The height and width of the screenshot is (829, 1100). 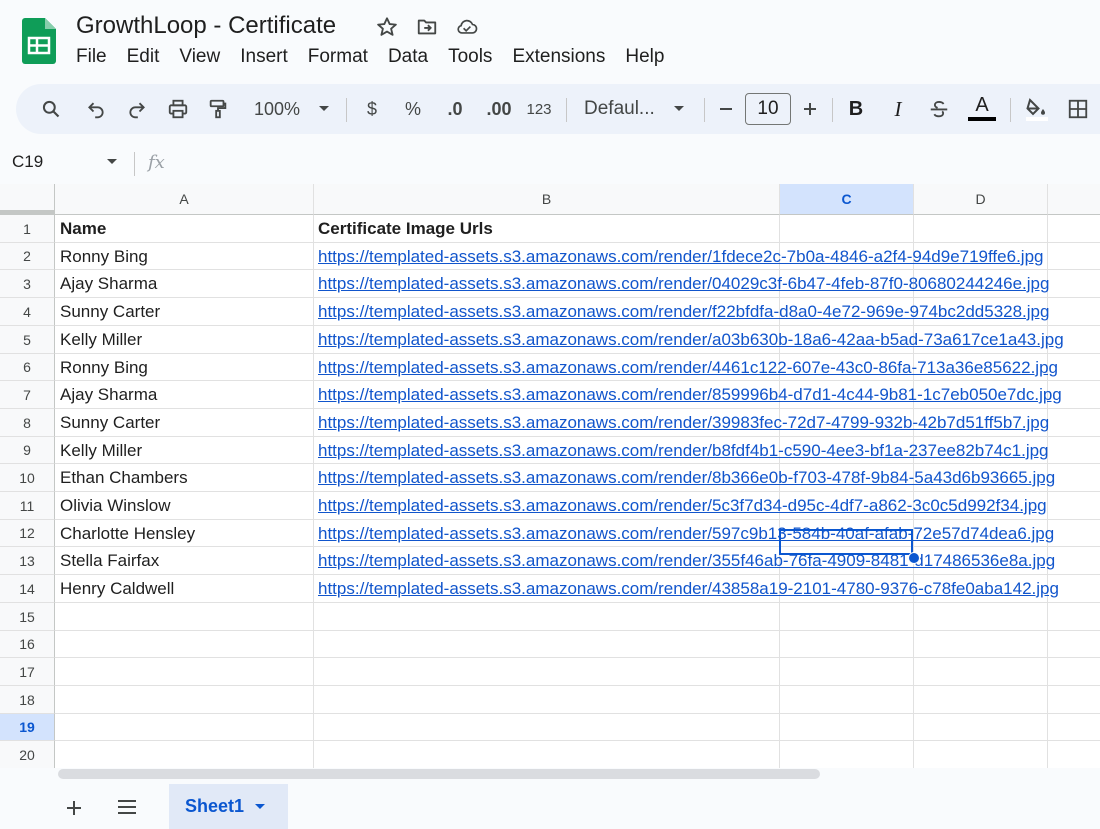 What do you see at coordinates (768, 109) in the screenshot?
I see `font-size-input: 10` at bounding box center [768, 109].